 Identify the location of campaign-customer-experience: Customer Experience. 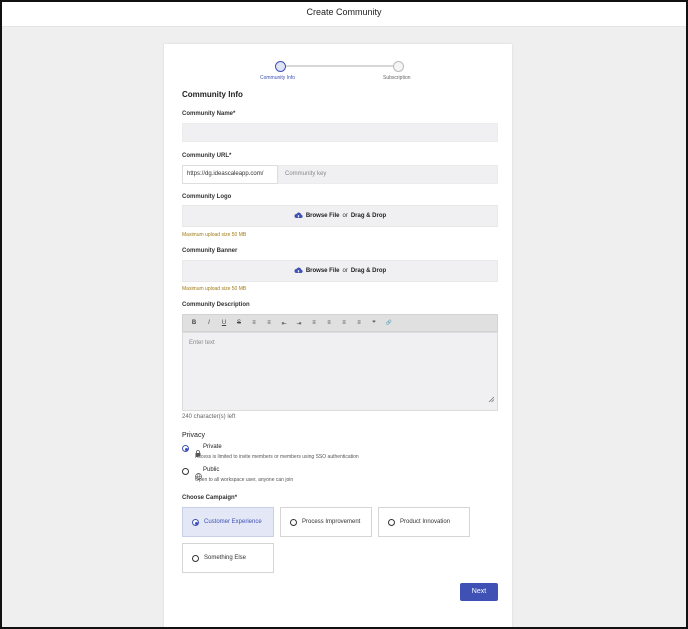
(228, 522).